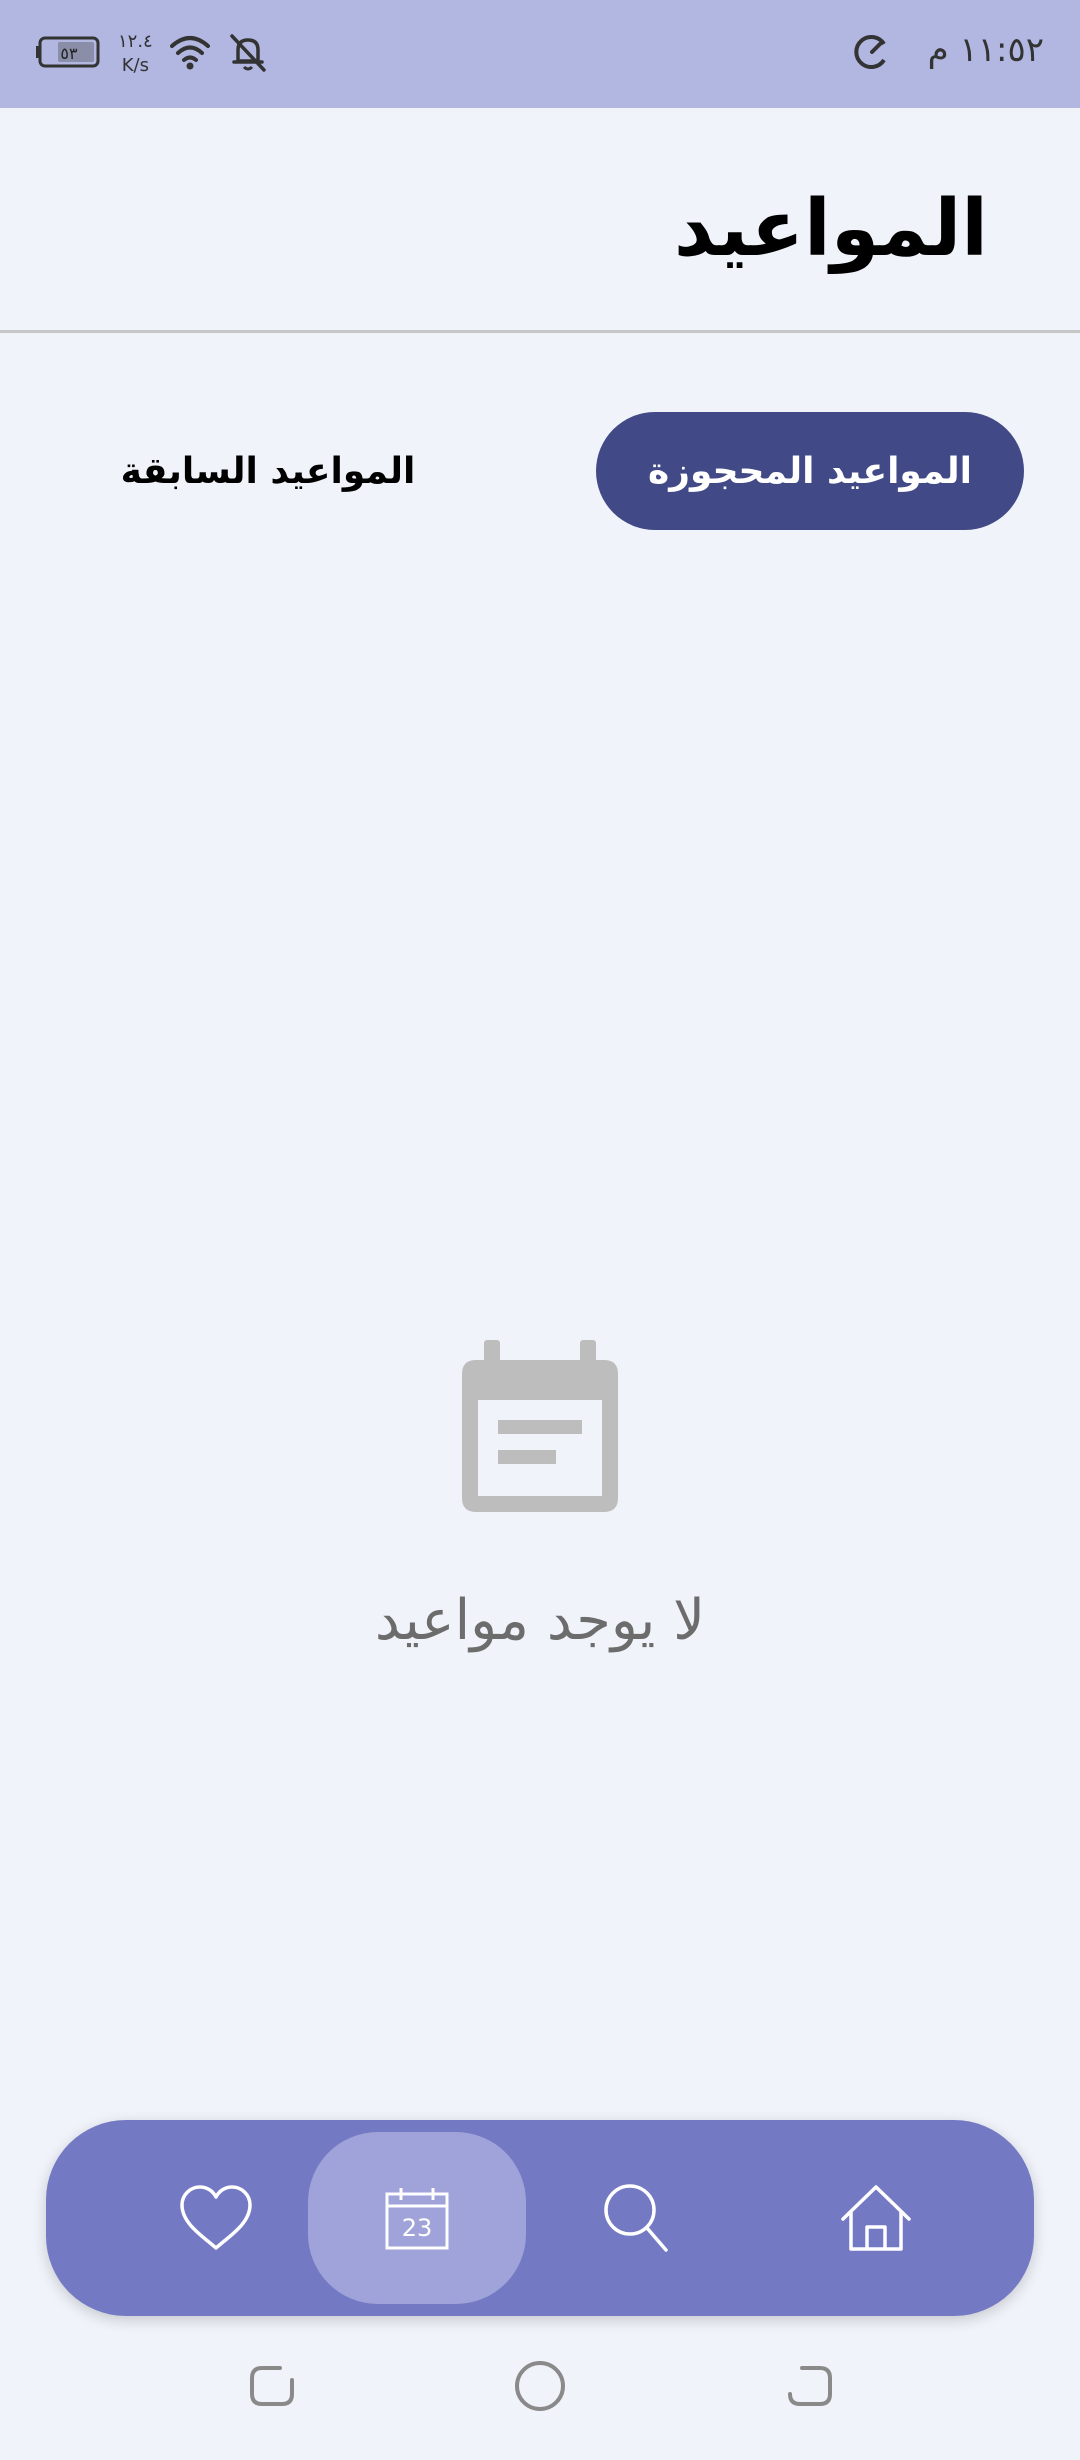 This screenshot has width=1080, height=2460. I want to click on app-header: المواعيد, so click(540, 220).